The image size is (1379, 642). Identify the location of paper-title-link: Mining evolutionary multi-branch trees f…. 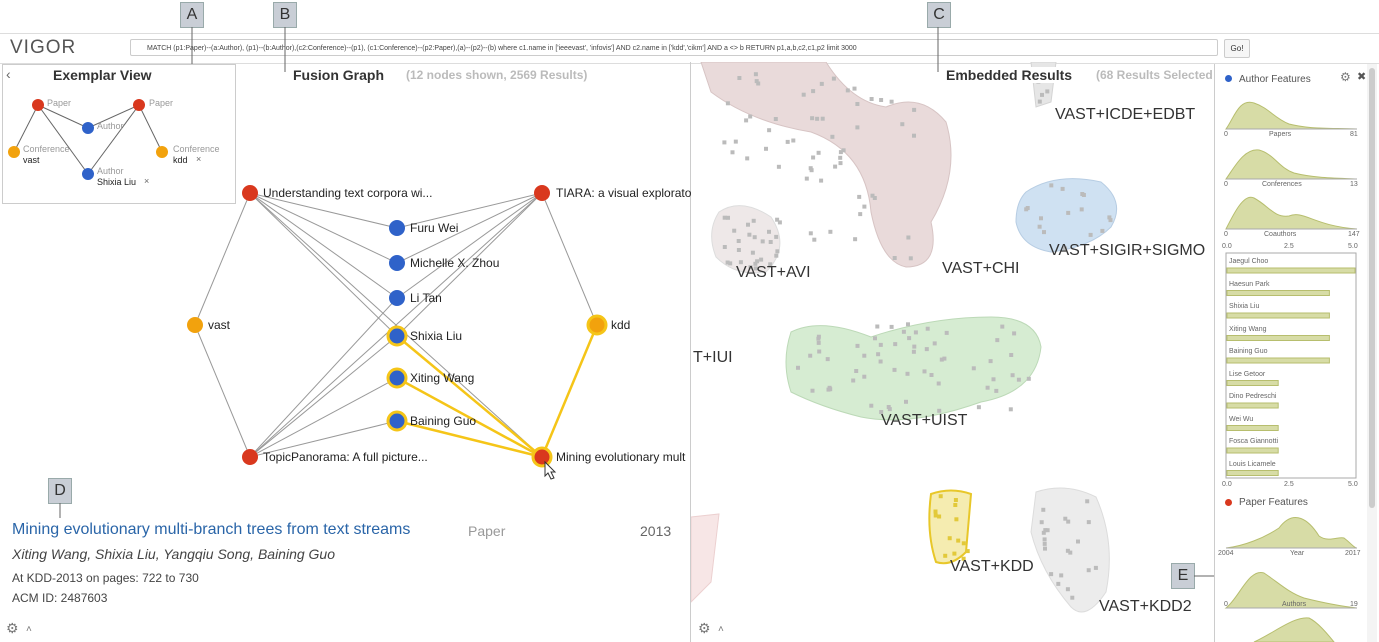
(211, 530).